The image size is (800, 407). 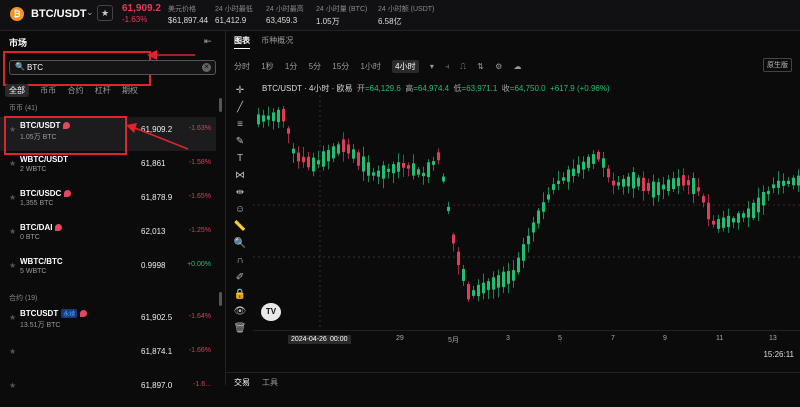 What do you see at coordinates (130, 90) in the screenshot?
I see `tab-options: 期权` at bounding box center [130, 90].